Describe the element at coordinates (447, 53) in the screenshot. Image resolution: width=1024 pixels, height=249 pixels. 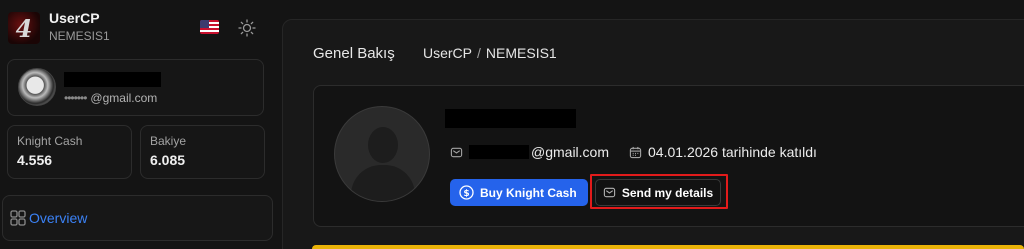
I see `breadcrumb-root: UserCP` at that location.